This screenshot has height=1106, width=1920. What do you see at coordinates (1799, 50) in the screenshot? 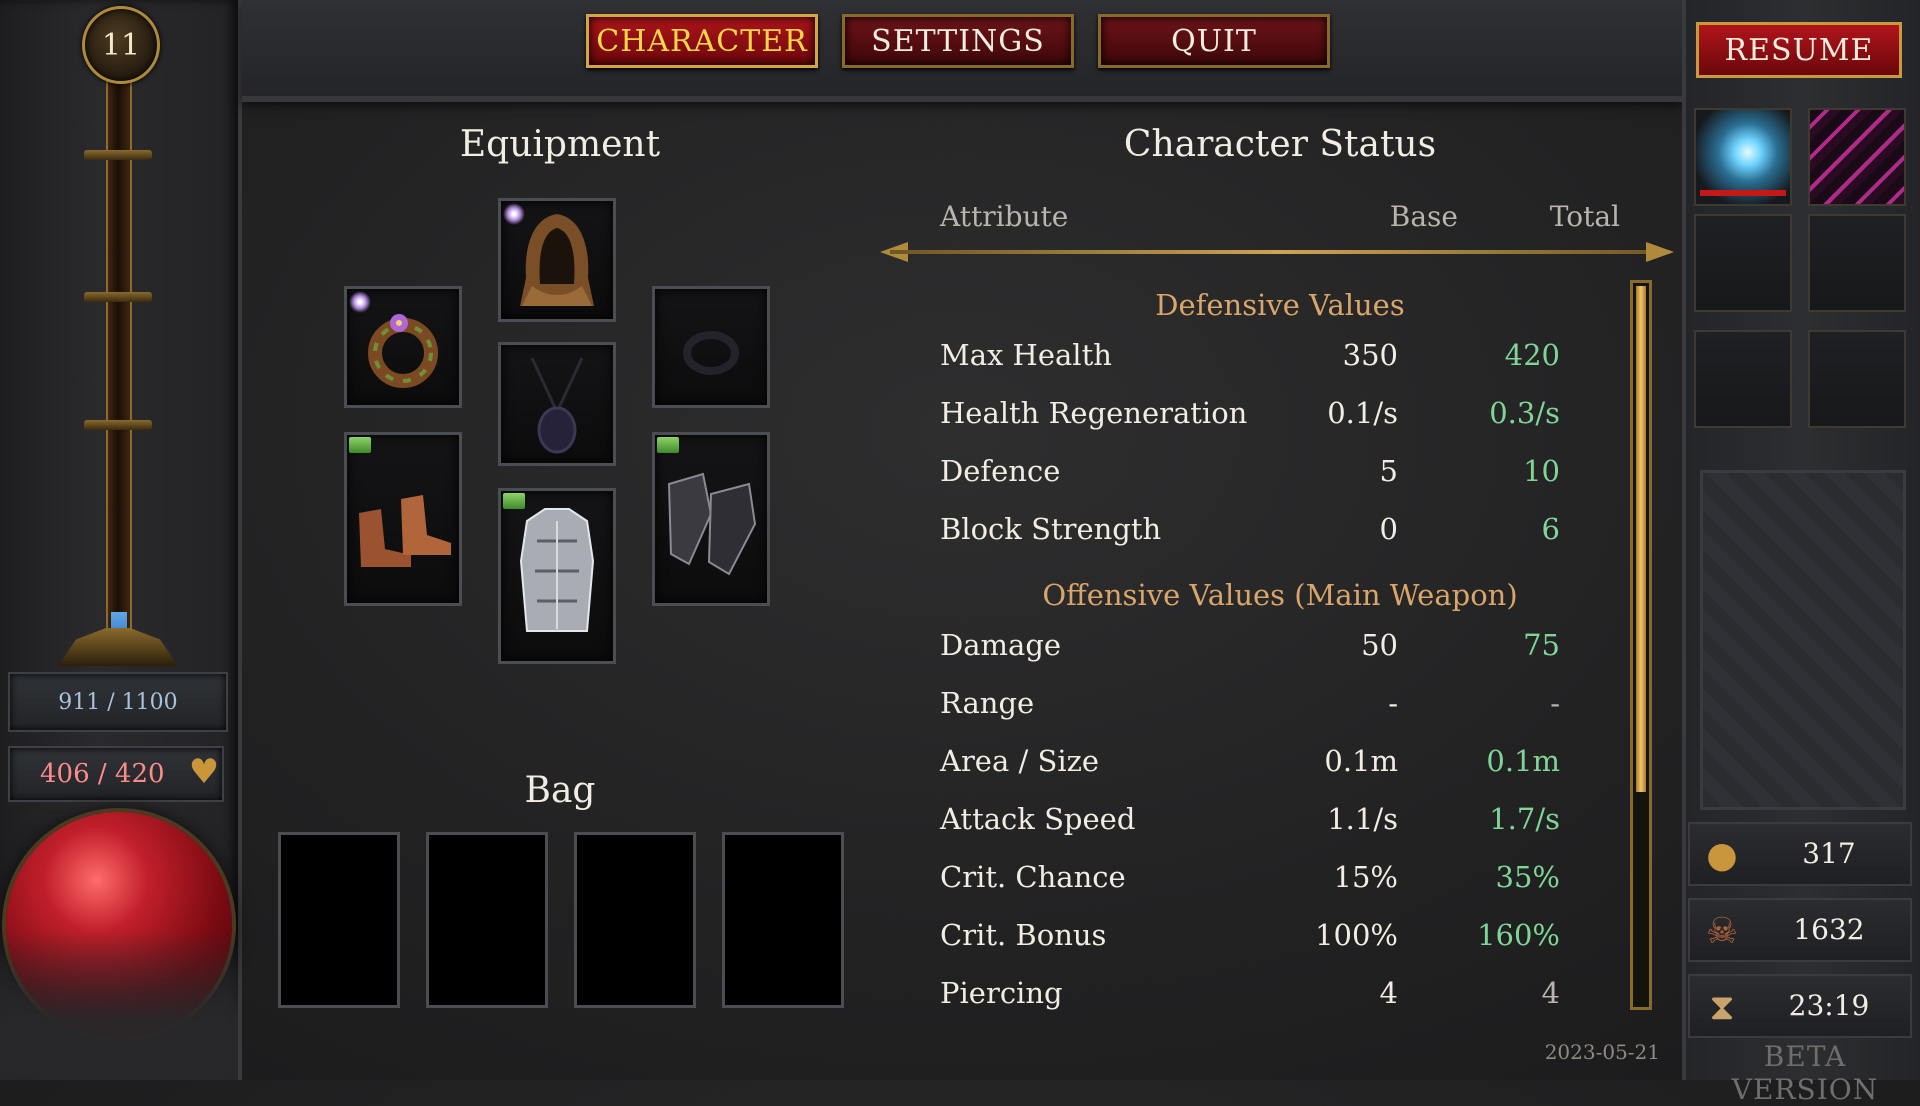
I see `resume-button: RESUME` at bounding box center [1799, 50].